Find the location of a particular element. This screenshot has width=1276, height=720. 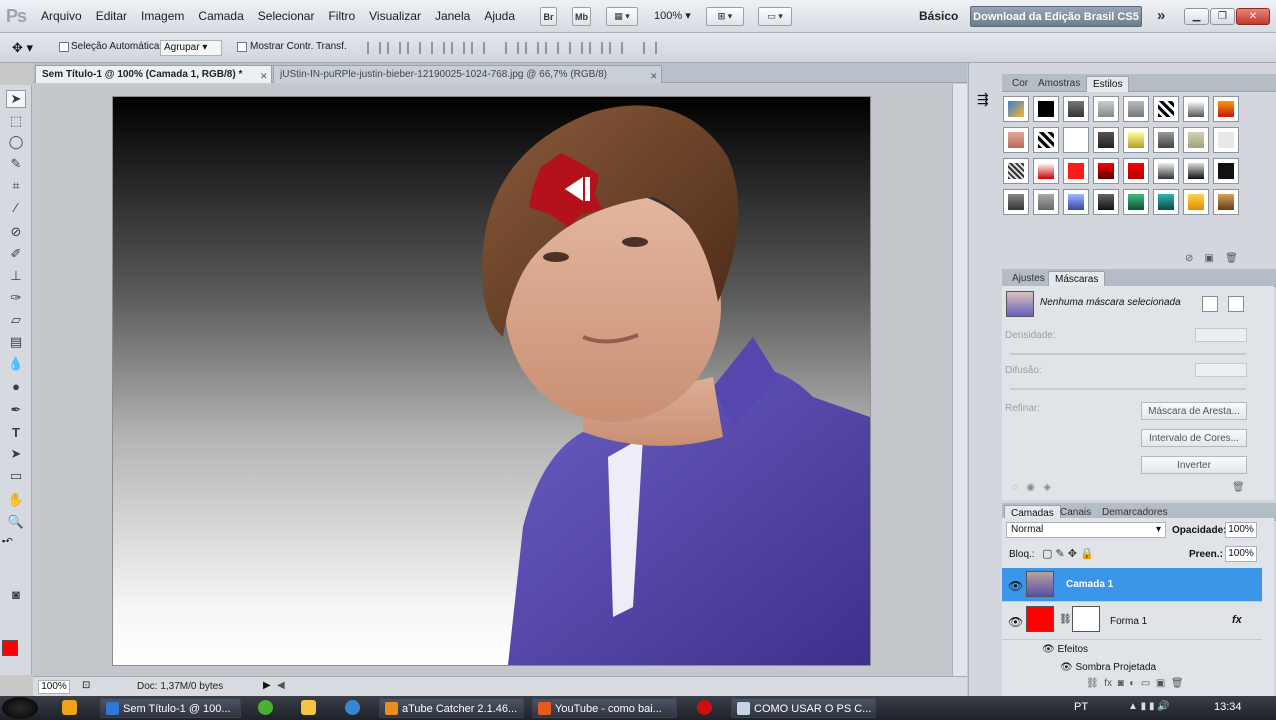

menu-editar: Editar is located at coordinates (111, 16).